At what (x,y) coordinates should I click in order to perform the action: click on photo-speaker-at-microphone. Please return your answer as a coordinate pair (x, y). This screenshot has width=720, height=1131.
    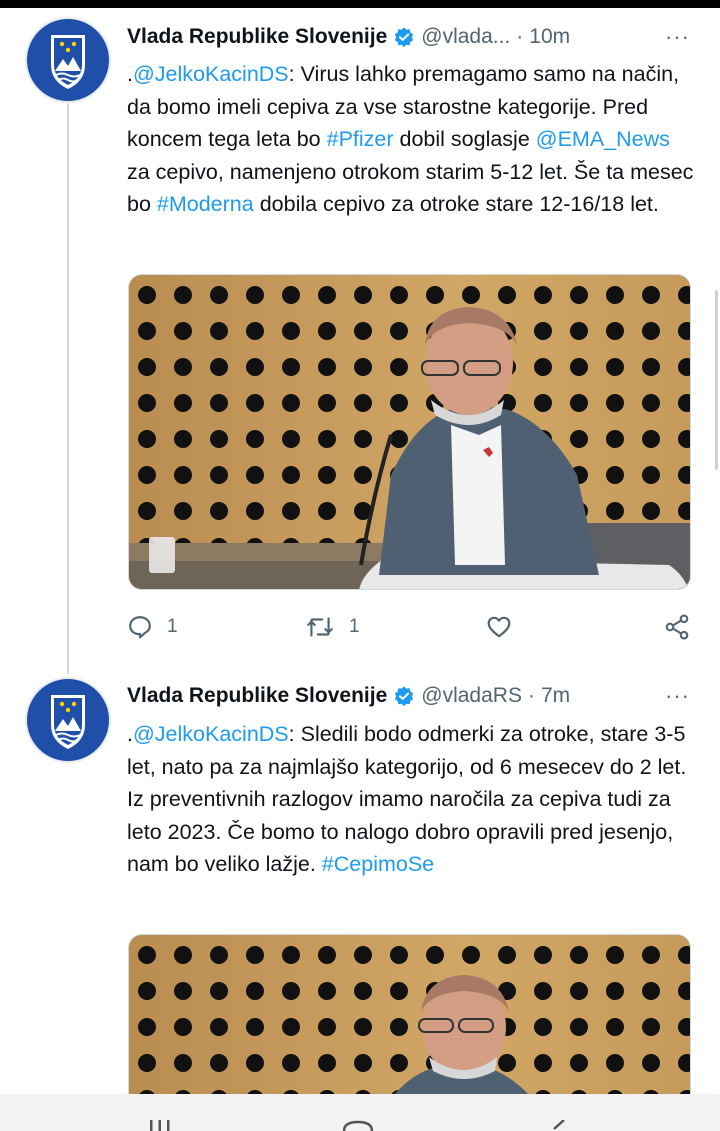
    Looking at the image, I should click on (409, 1014).